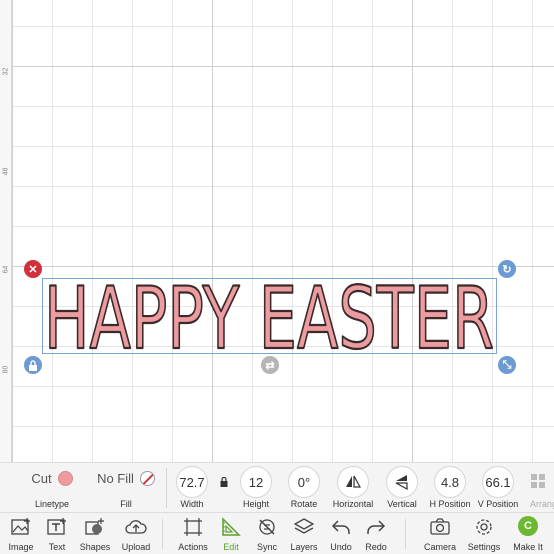  I want to click on ruler-mark: 64, so click(6, 269).